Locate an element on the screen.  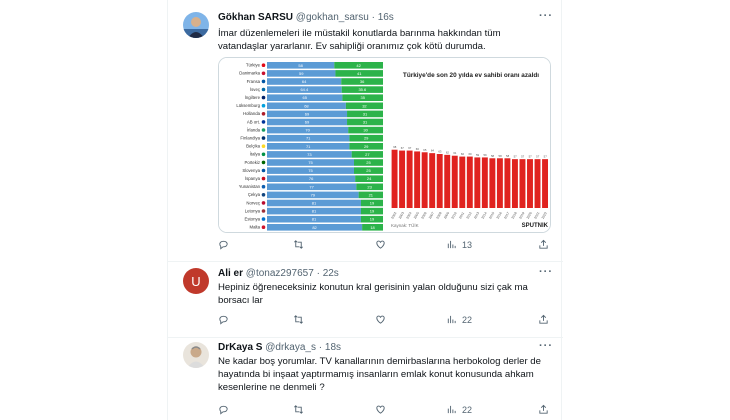
tweet-actions: 13 is located at coordinates (383, 246).